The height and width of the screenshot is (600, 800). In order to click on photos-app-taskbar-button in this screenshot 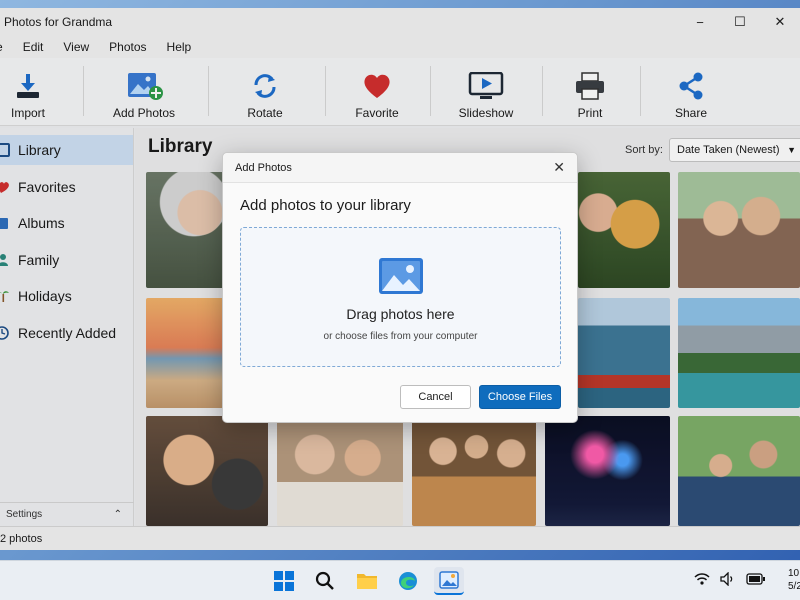, I will do `click(449, 581)`.